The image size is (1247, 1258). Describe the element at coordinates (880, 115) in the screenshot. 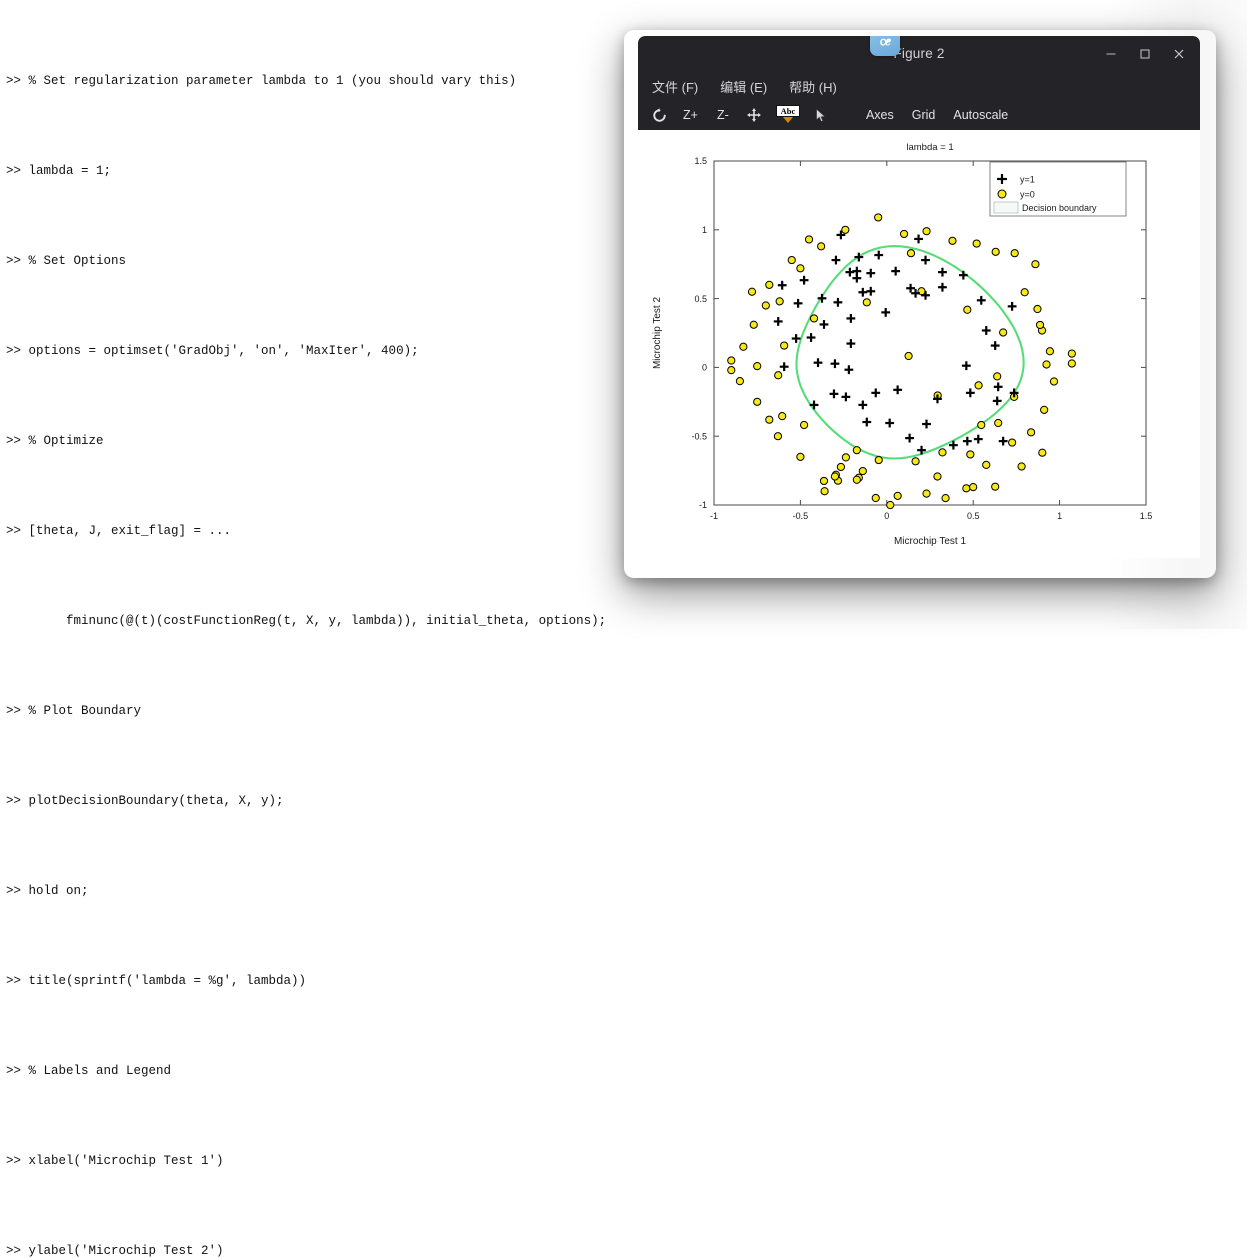

I see `axes-button: Axes` at that location.